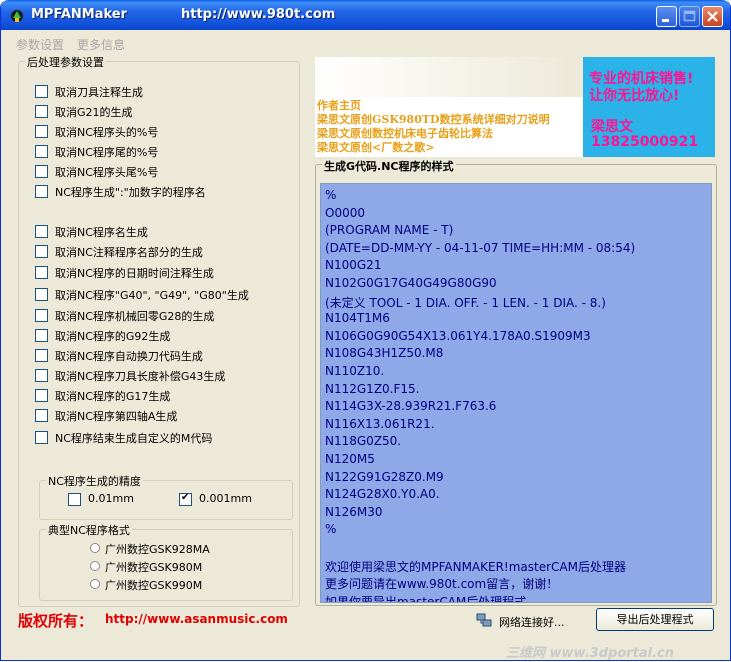  What do you see at coordinates (345, 212) in the screenshot?
I see `code-line: O0000` at bounding box center [345, 212].